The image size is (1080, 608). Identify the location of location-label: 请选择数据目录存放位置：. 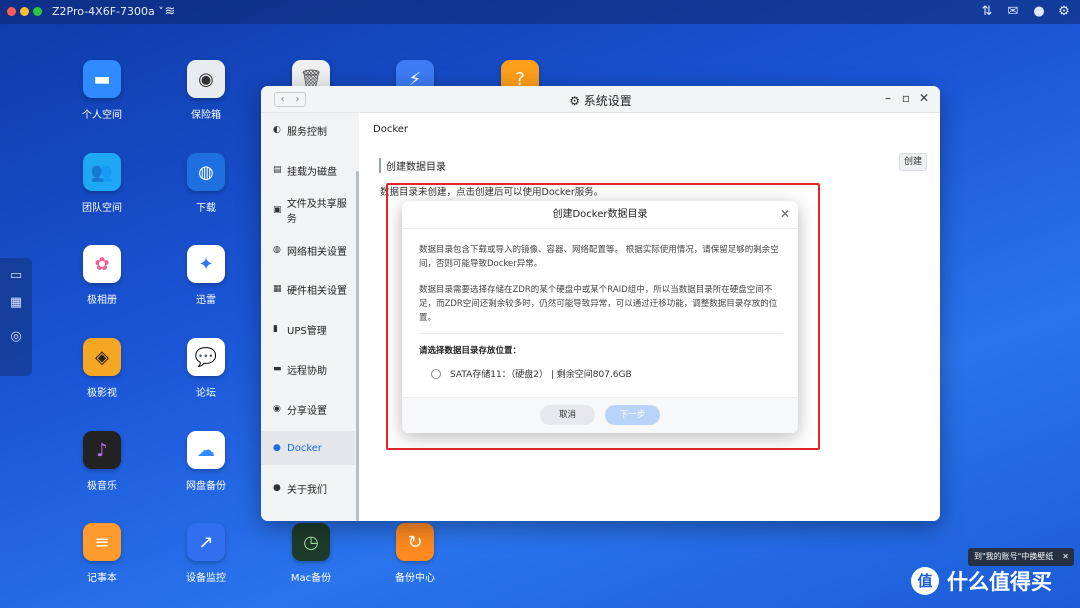
(470, 351).